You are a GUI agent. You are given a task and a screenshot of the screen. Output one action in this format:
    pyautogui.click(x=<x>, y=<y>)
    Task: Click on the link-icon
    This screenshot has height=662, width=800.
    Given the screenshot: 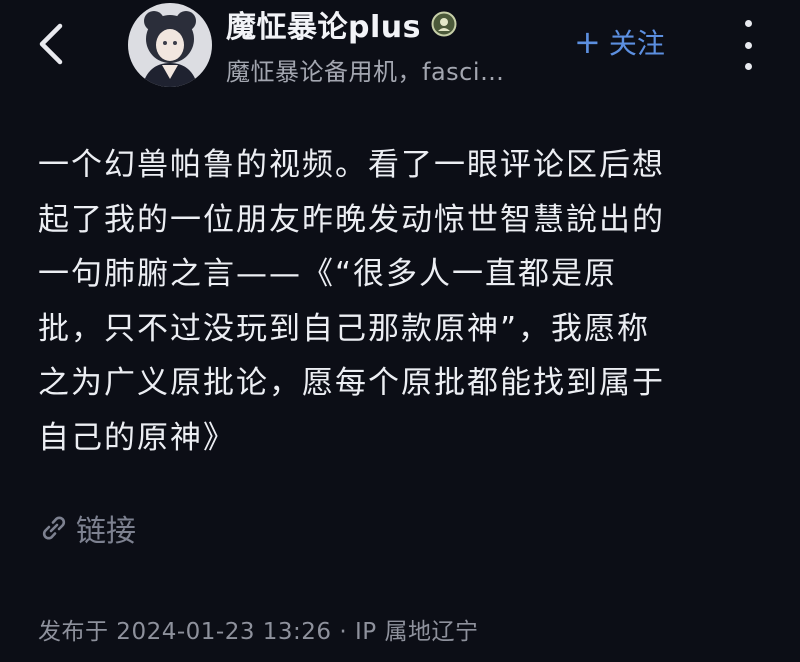 What is the action you would take?
    pyautogui.click(x=54, y=528)
    